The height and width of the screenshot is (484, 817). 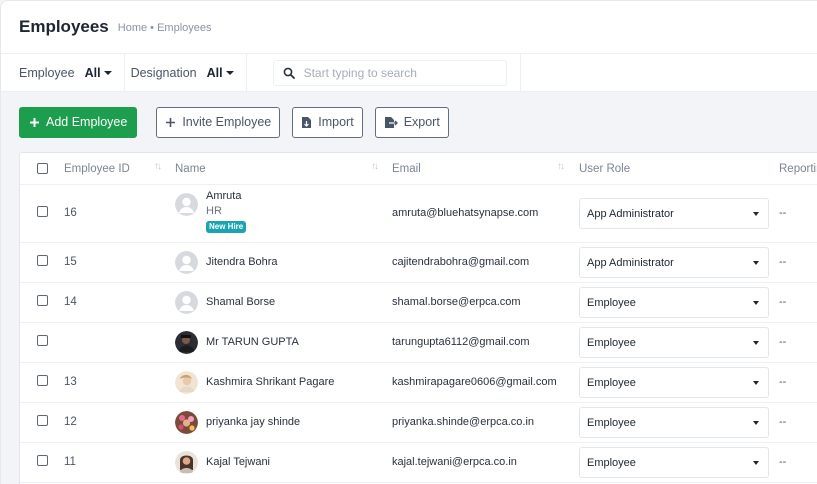 What do you see at coordinates (226, 196) in the screenshot?
I see `employee-name: Amruta` at bounding box center [226, 196].